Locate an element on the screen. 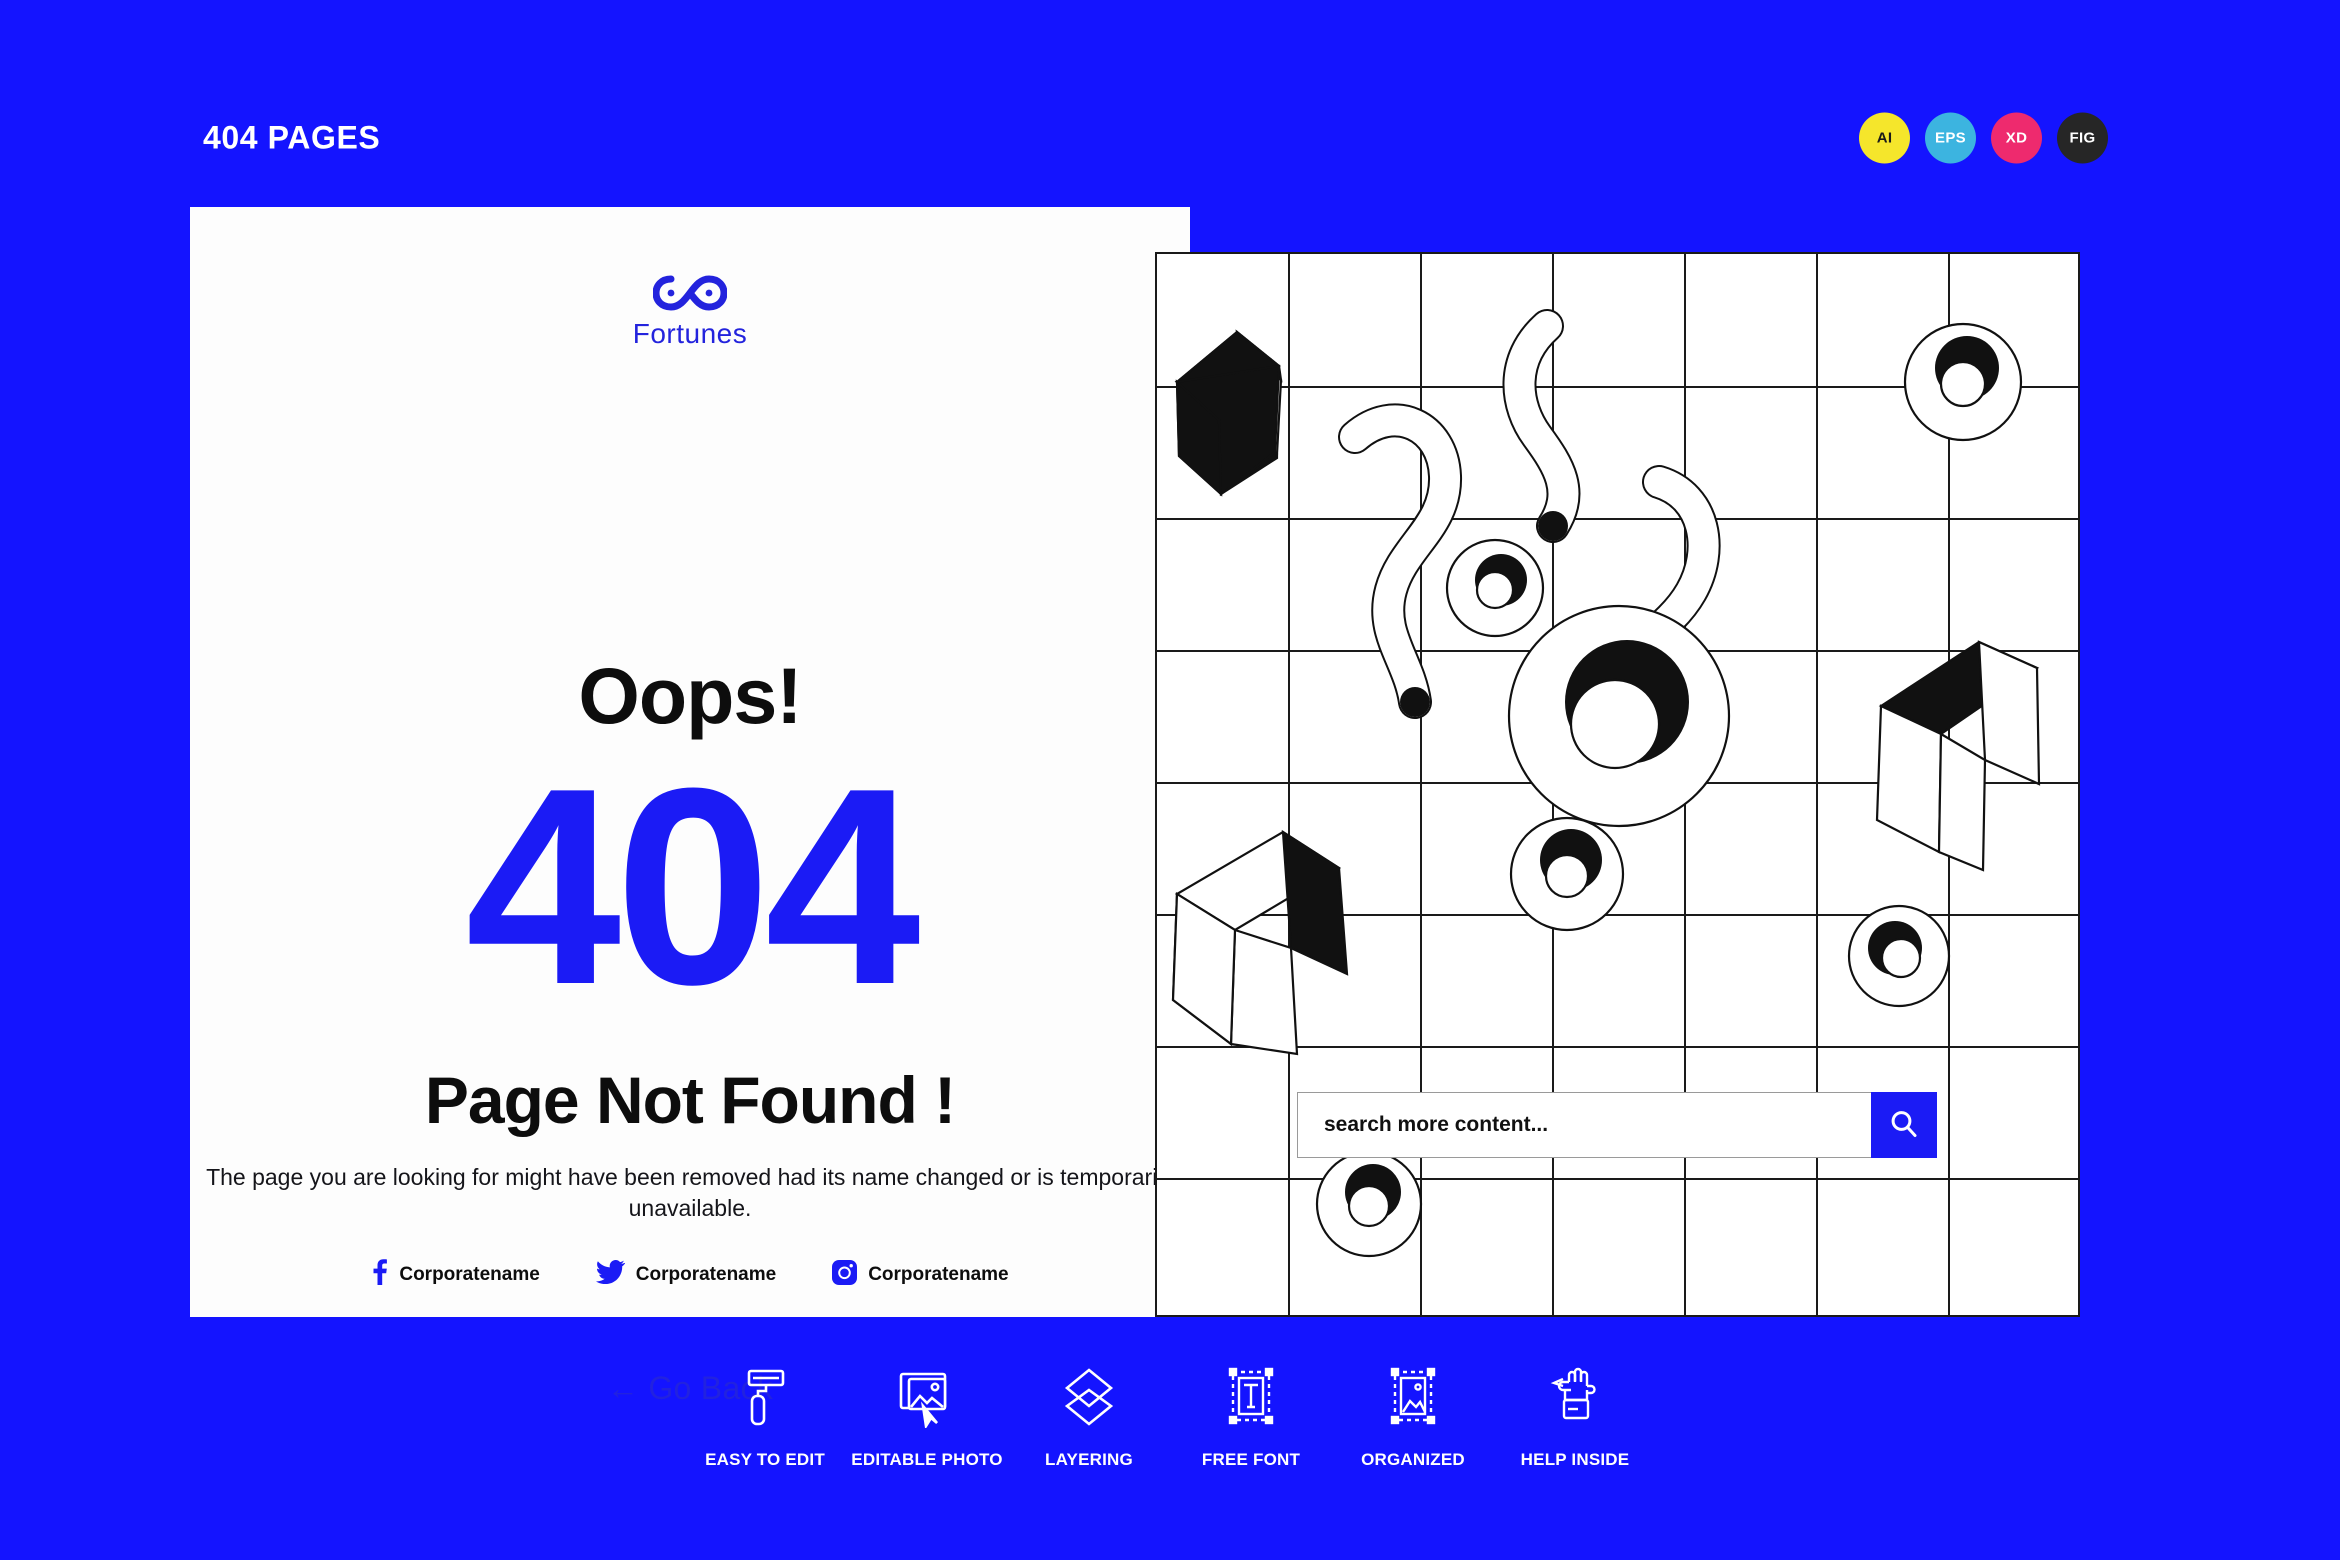 The width and height of the screenshot is (2340, 1560). brand-logo: Fortunes is located at coordinates (690, 312).